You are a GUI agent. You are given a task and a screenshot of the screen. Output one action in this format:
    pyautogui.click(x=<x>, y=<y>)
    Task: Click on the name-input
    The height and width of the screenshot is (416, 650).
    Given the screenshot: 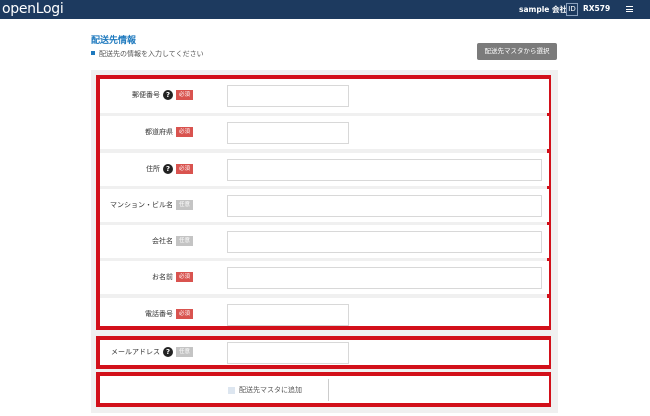 What is the action you would take?
    pyautogui.click(x=384, y=278)
    